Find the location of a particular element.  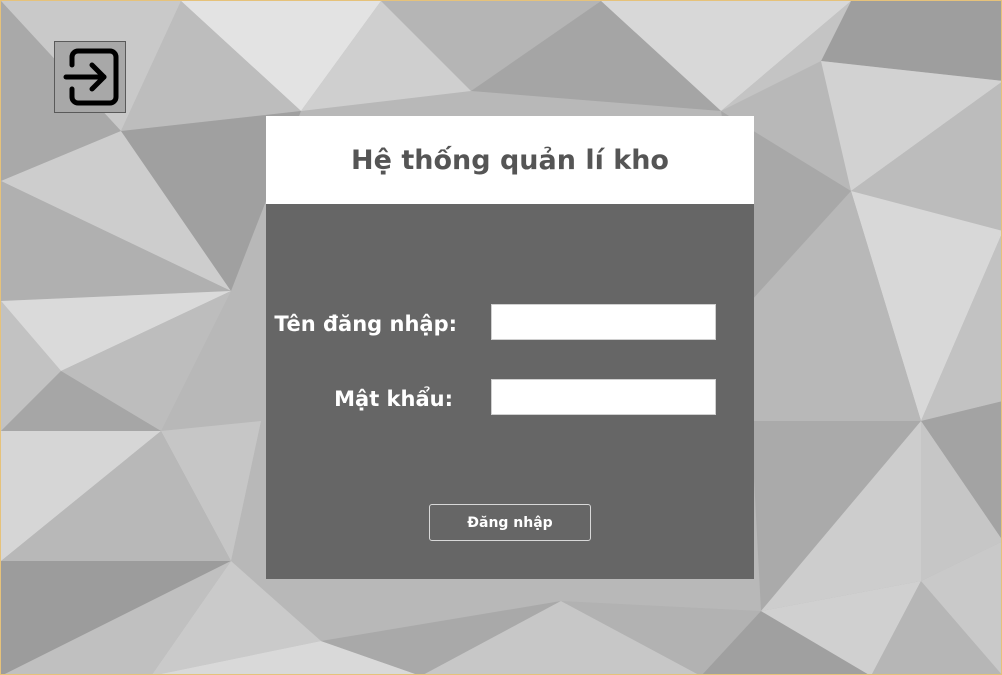

username-label: Tên đăng nhập: is located at coordinates (365, 324).